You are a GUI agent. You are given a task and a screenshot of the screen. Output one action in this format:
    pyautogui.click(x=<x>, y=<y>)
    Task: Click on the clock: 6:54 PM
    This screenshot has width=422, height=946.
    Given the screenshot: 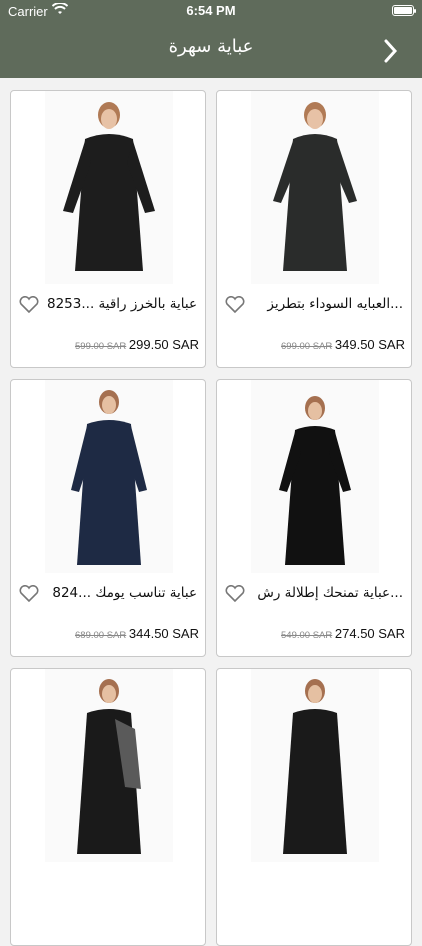 What is the action you would take?
    pyautogui.click(x=211, y=10)
    